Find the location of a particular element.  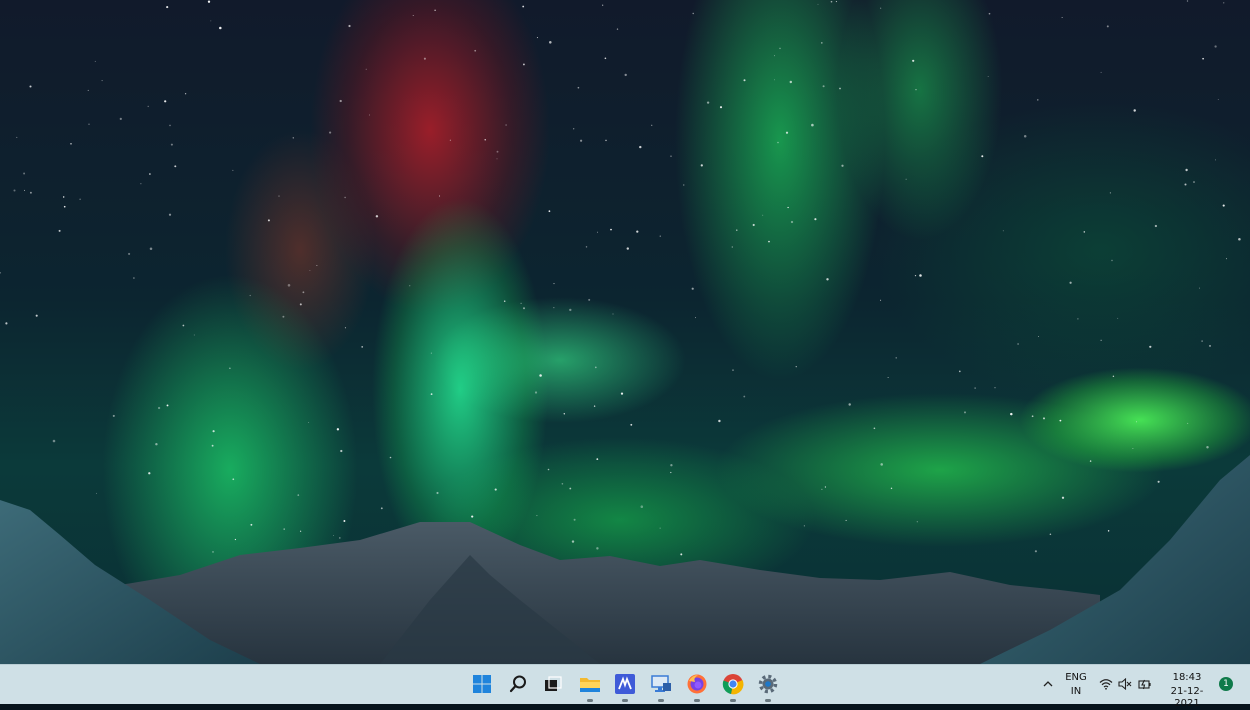

clock-time: 18:43 is located at coordinates (1187, 677).